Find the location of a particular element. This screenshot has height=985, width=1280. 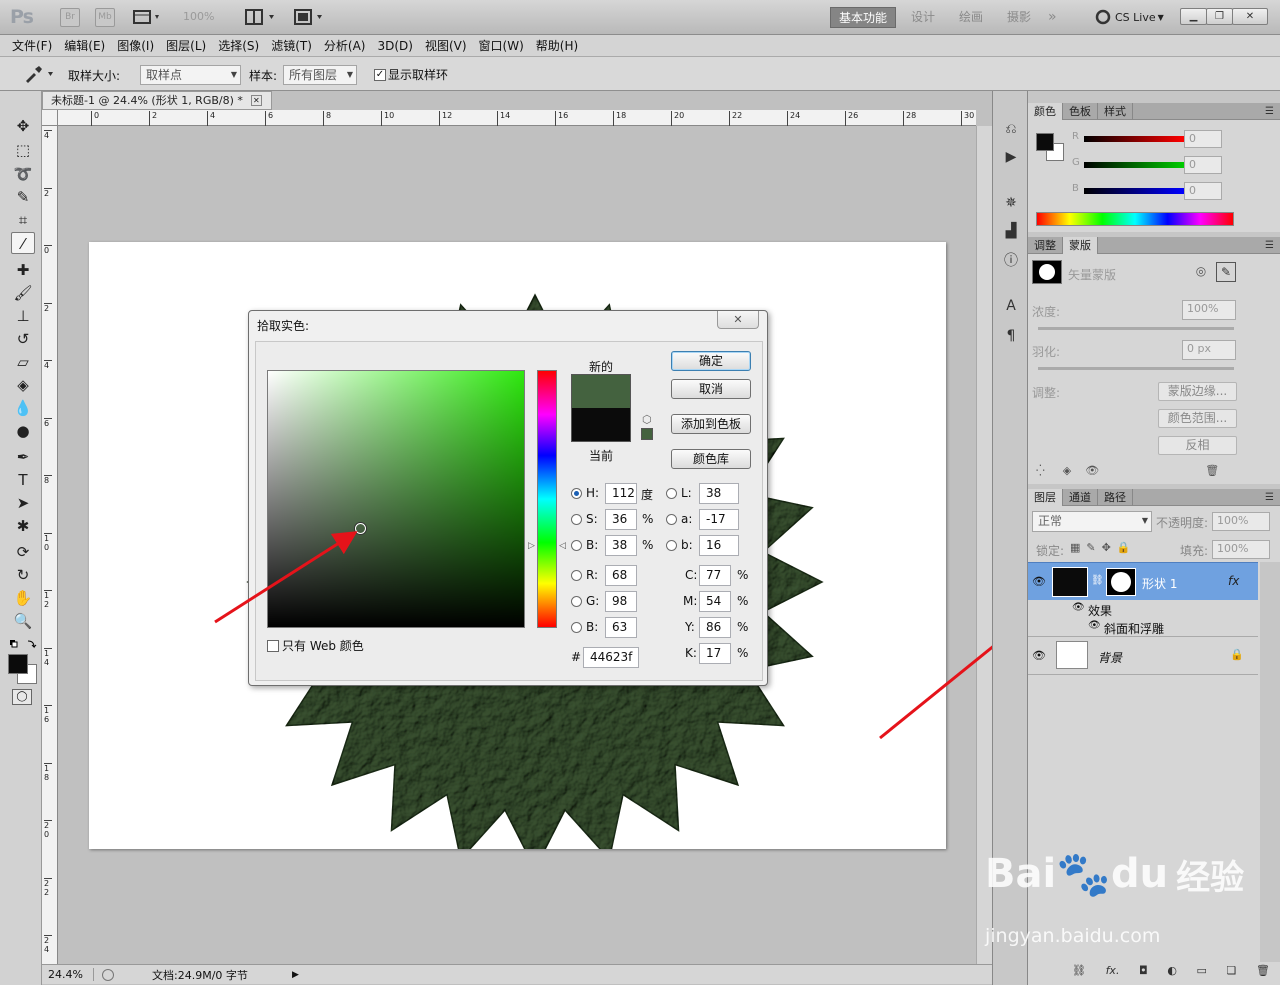

red-slider is located at coordinates (1134, 139).